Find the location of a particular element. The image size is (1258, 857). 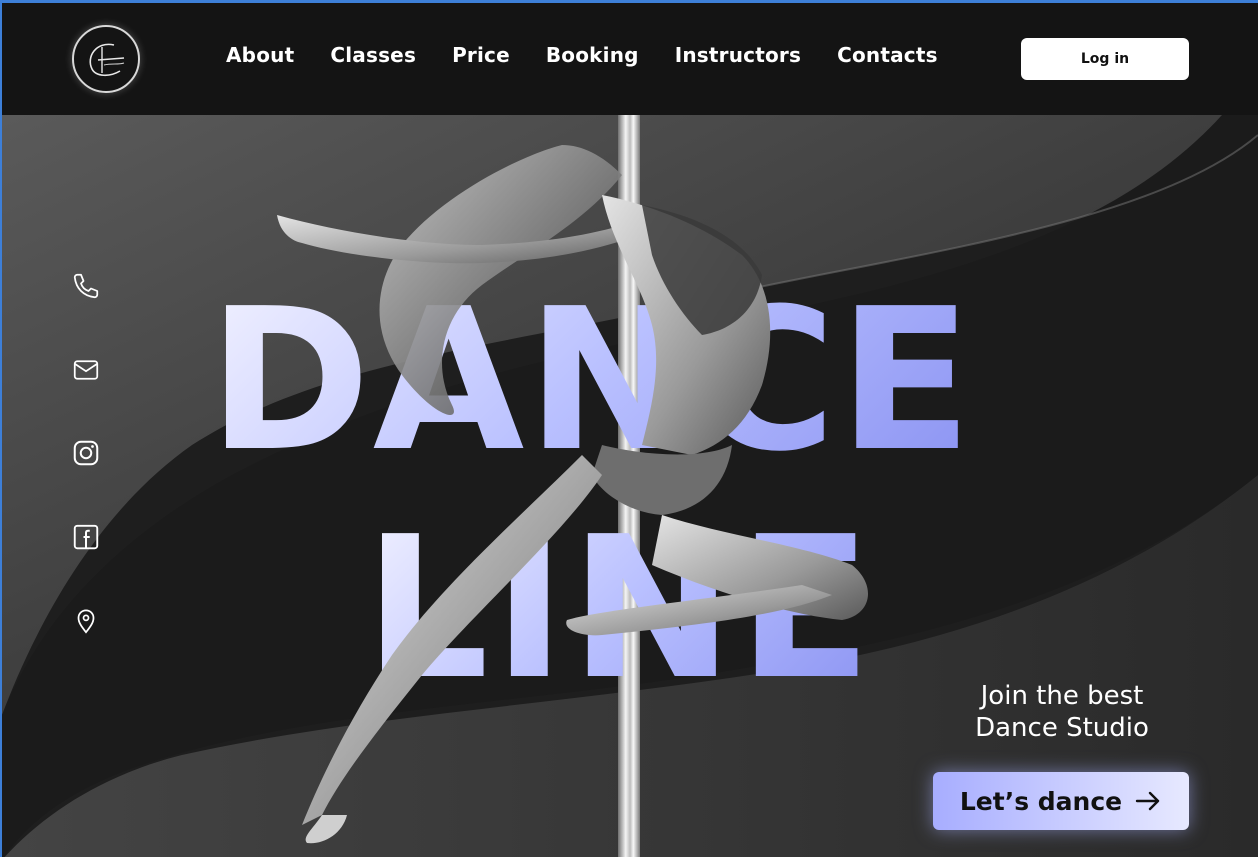

lets-dance-button: Let’s dance is located at coordinates (1061, 801).